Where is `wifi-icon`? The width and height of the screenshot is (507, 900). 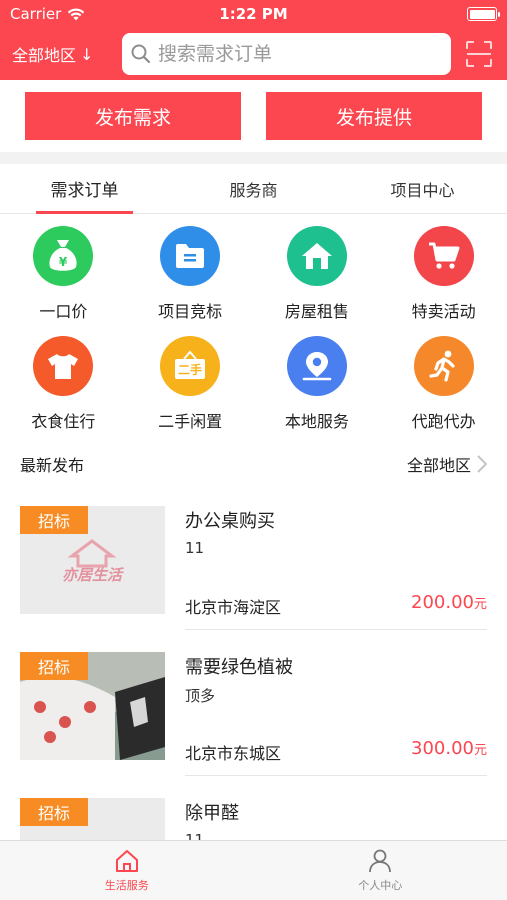 wifi-icon is located at coordinates (76, 14).